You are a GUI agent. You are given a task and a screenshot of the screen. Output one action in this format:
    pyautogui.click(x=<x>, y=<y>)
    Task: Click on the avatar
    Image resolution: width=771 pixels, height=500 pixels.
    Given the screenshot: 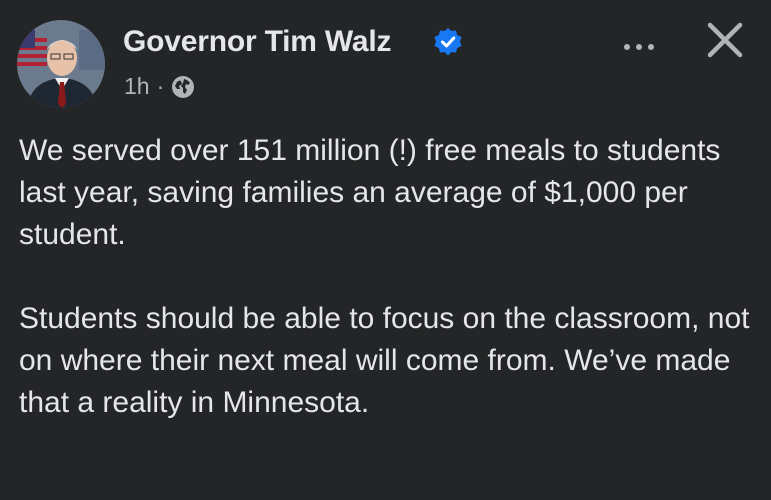 What is the action you would take?
    pyautogui.click(x=61, y=64)
    